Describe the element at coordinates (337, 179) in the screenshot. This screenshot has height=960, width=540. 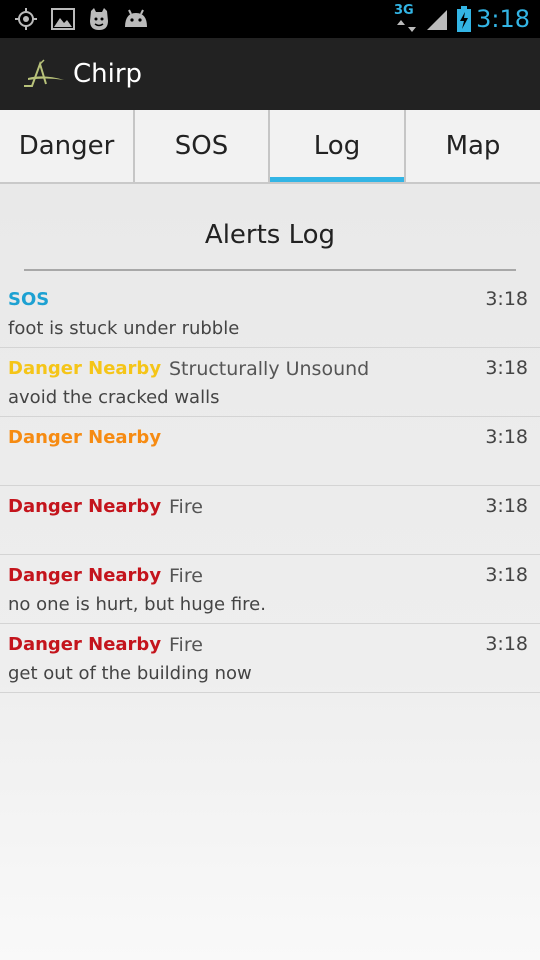
I see `tab-selected-indicator` at that location.